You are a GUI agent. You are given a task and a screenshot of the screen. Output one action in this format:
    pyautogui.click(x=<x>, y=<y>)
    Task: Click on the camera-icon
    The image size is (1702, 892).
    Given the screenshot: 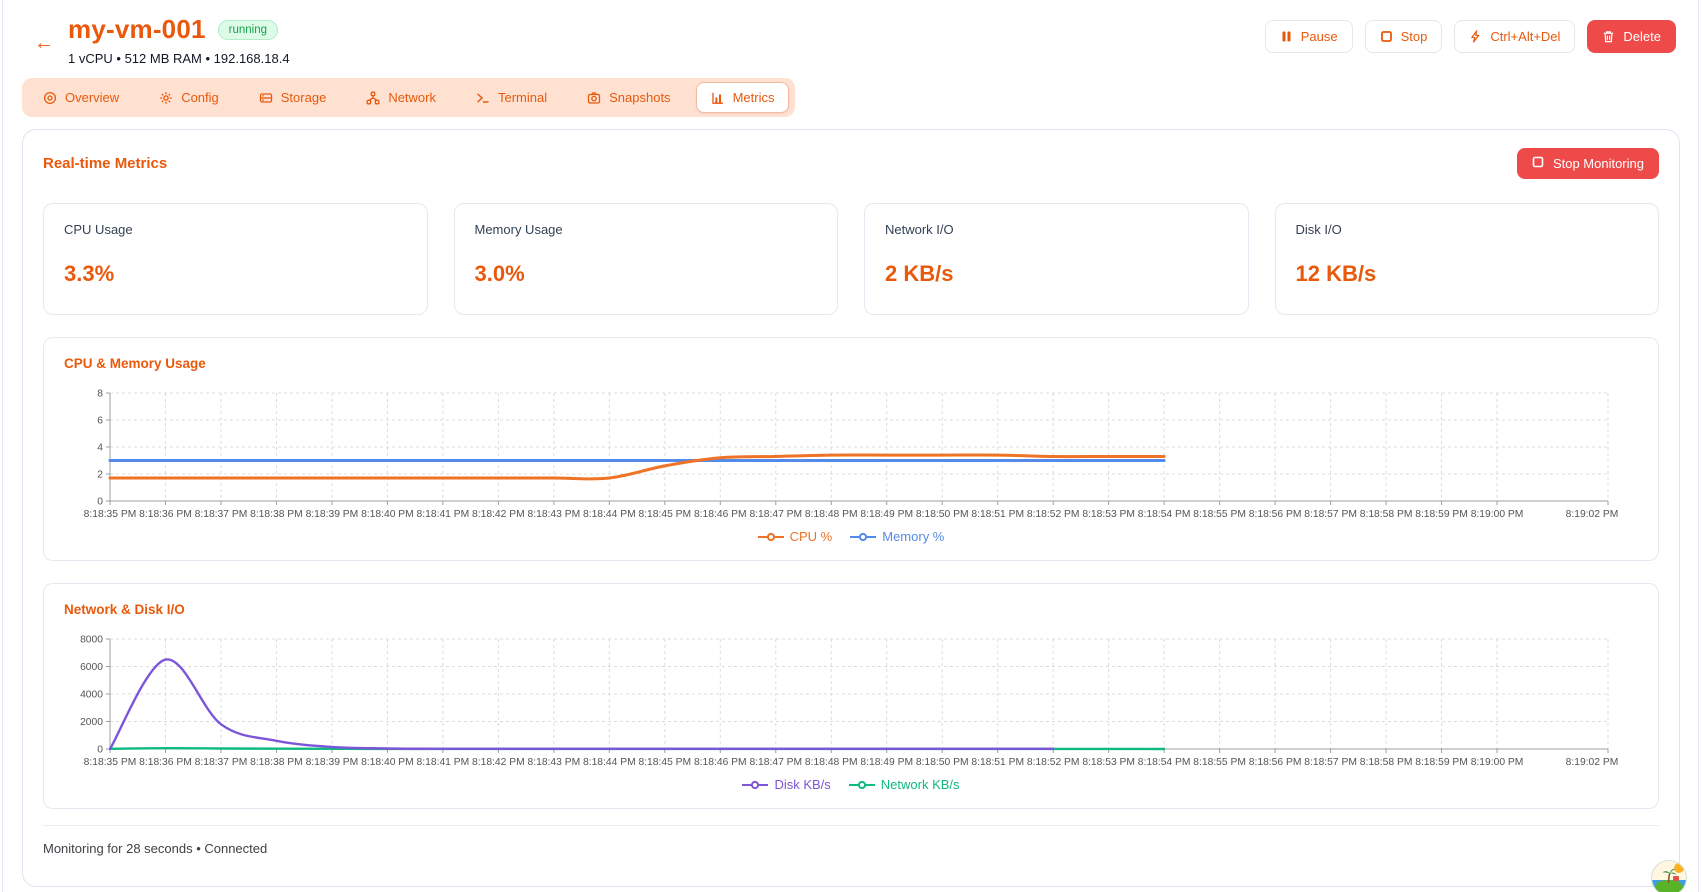 What is the action you would take?
    pyautogui.click(x=594, y=98)
    